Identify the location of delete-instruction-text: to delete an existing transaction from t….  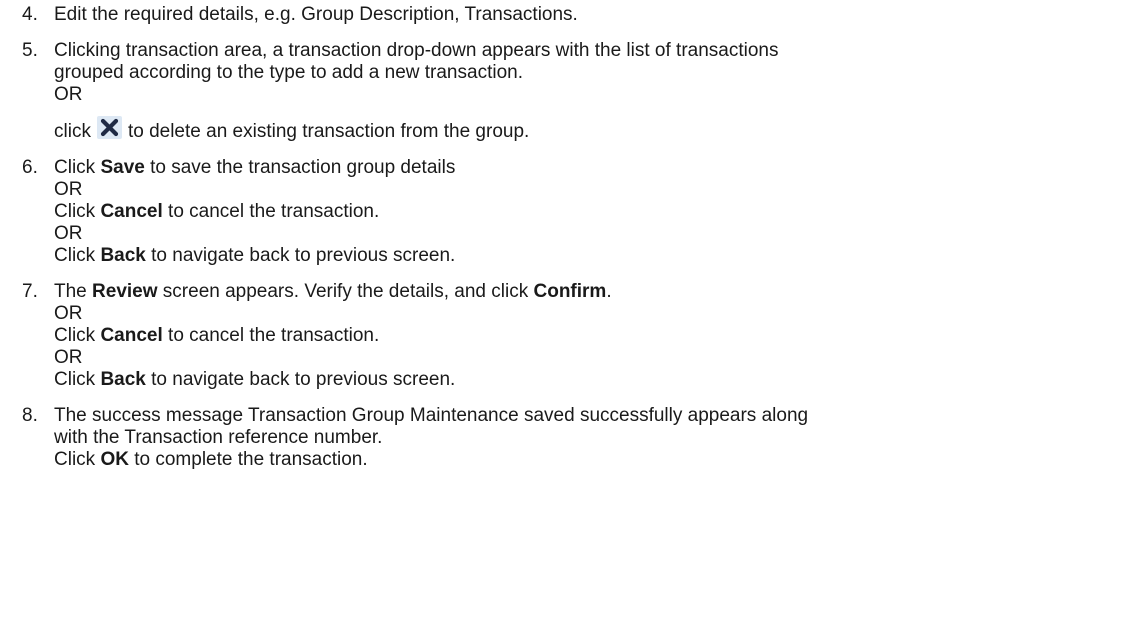
(328, 131).